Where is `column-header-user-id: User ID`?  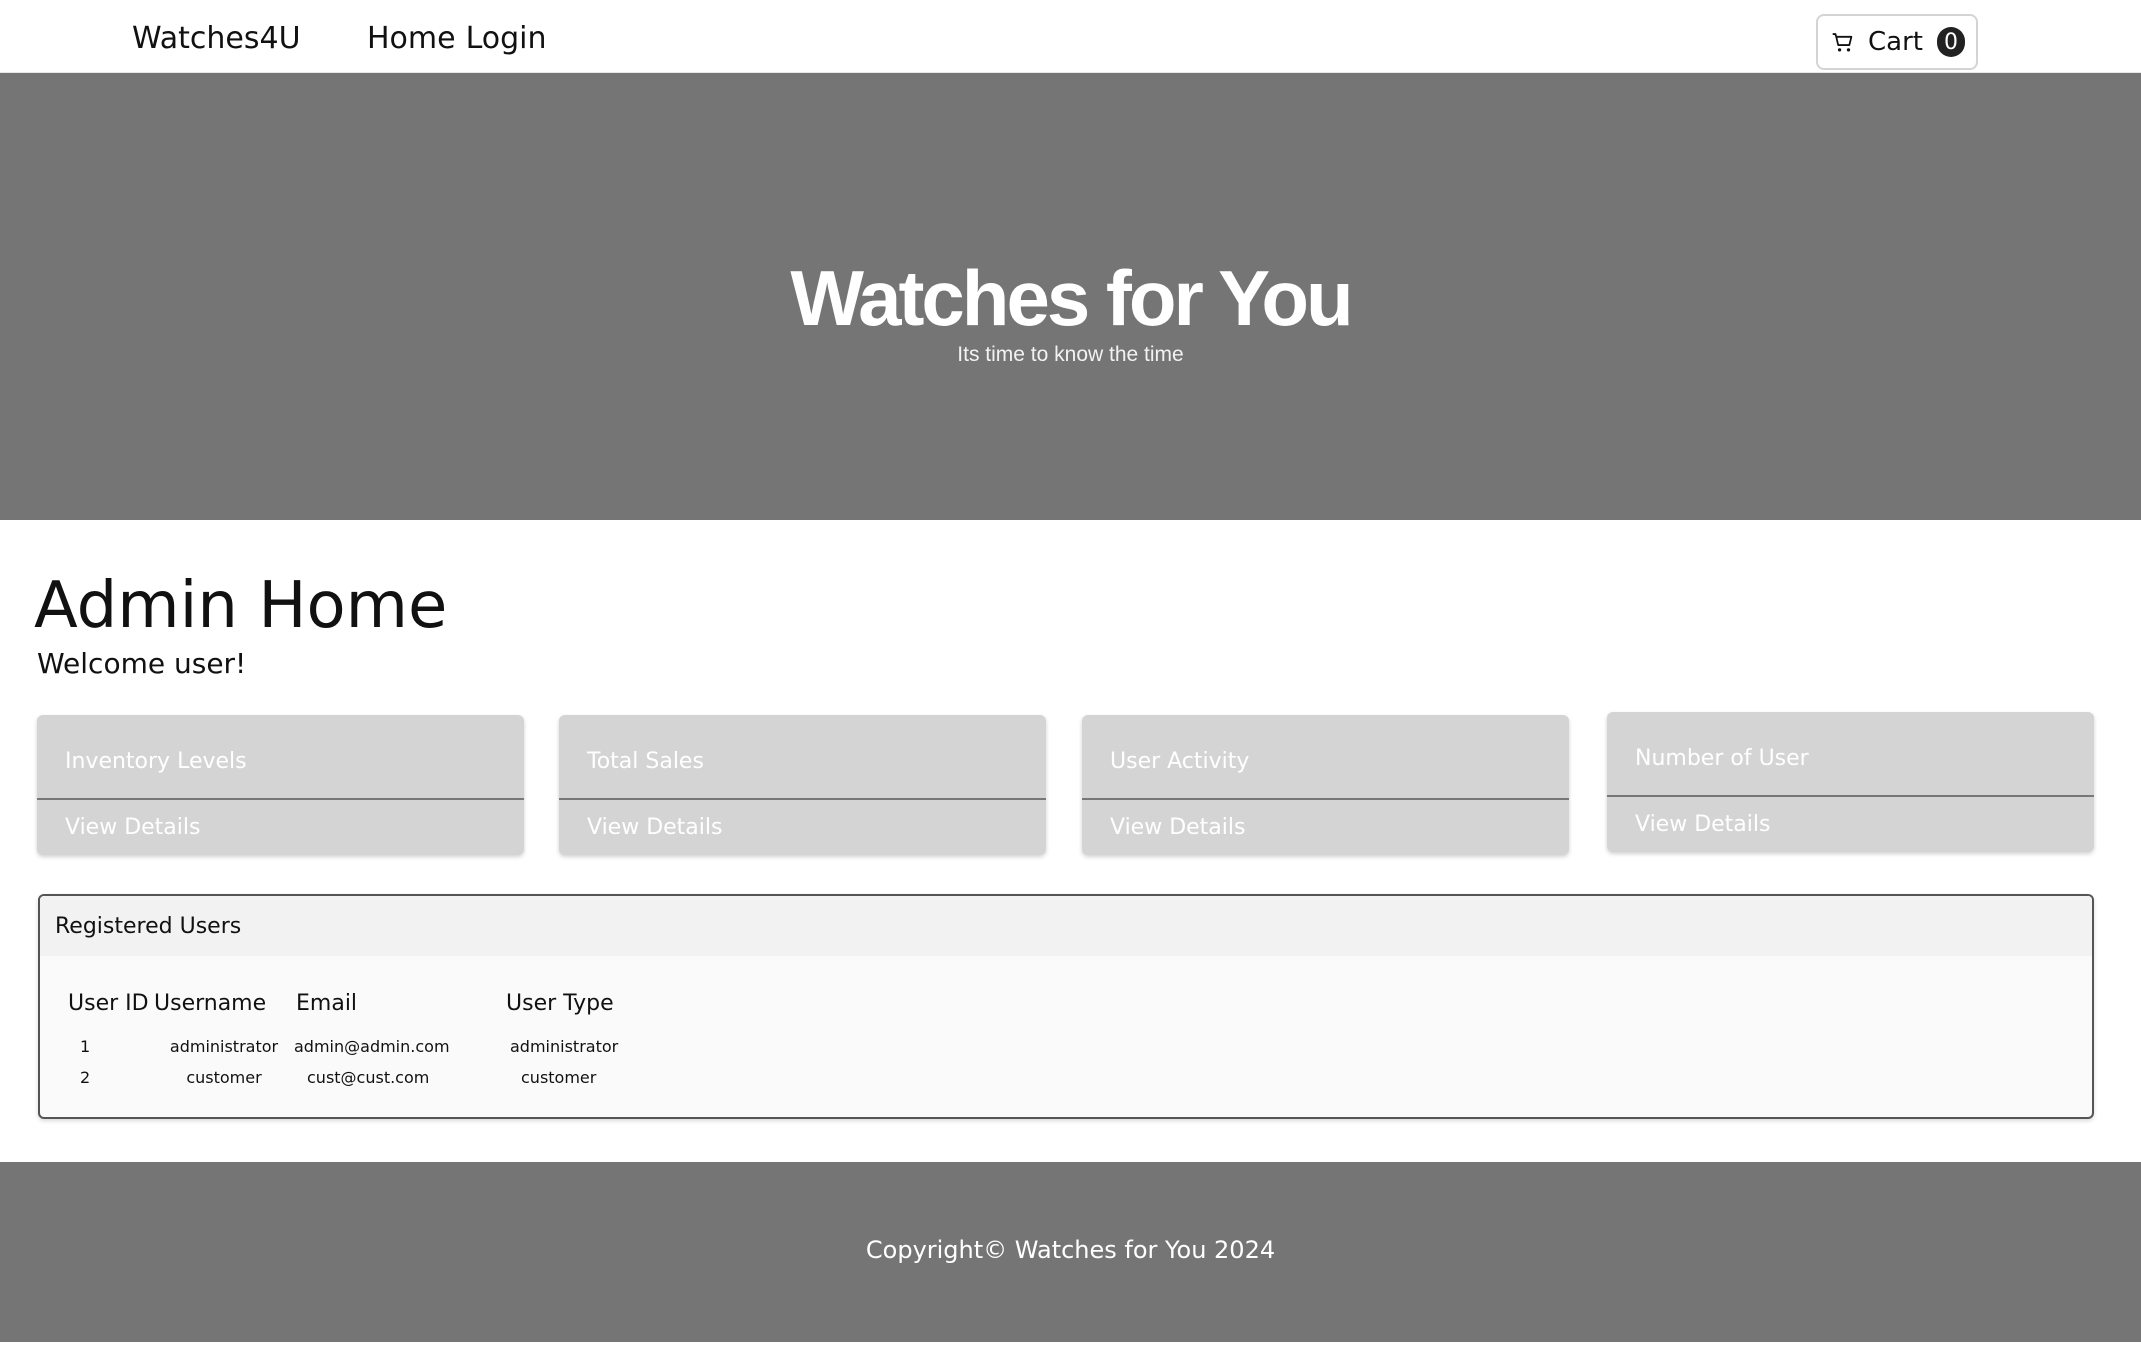 column-header-user-id: User ID is located at coordinates (108, 1003).